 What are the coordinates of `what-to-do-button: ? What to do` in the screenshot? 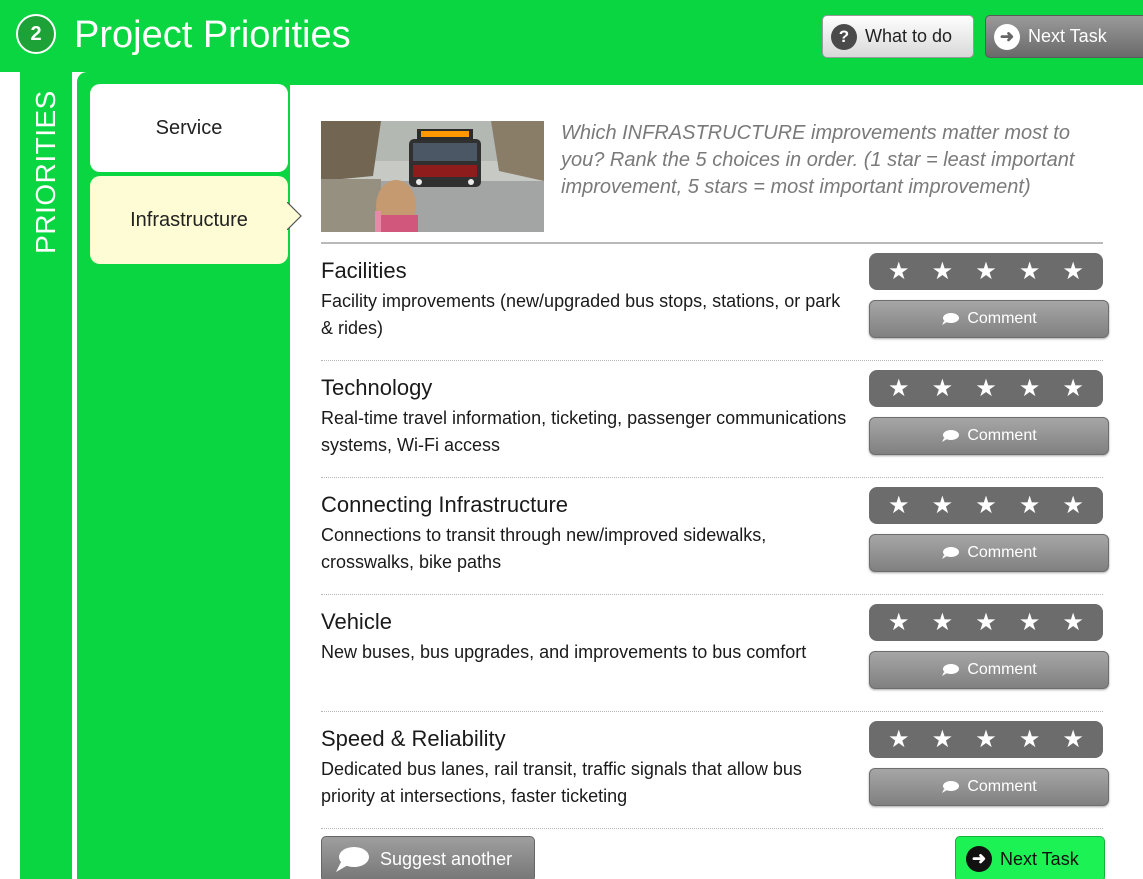 It's located at (898, 36).